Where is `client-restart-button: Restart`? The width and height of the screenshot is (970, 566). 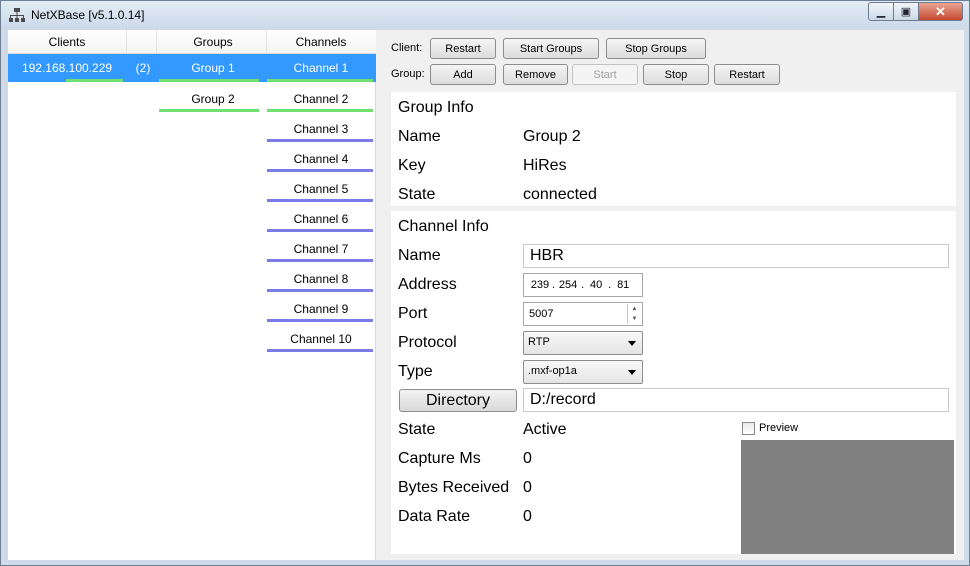
client-restart-button: Restart is located at coordinates (463, 48).